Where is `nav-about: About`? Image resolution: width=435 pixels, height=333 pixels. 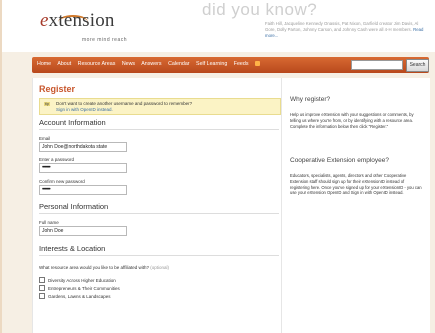 nav-about: About is located at coordinates (64, 64).